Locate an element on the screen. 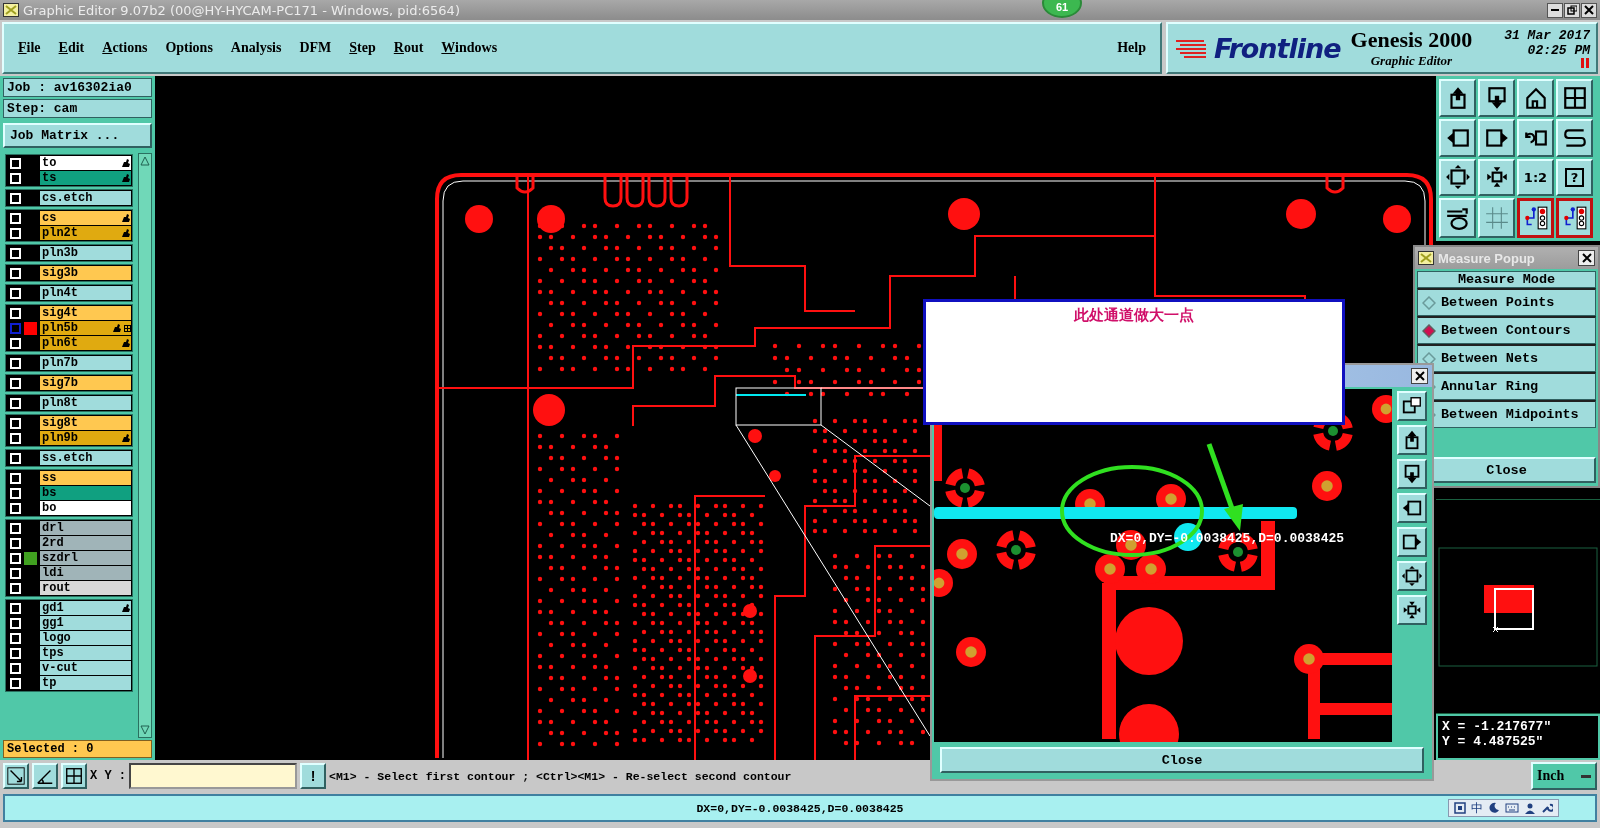 The width and height of the screenshot is (1600, 828). layer-name: sig4t is located at coordinates (85, 313).